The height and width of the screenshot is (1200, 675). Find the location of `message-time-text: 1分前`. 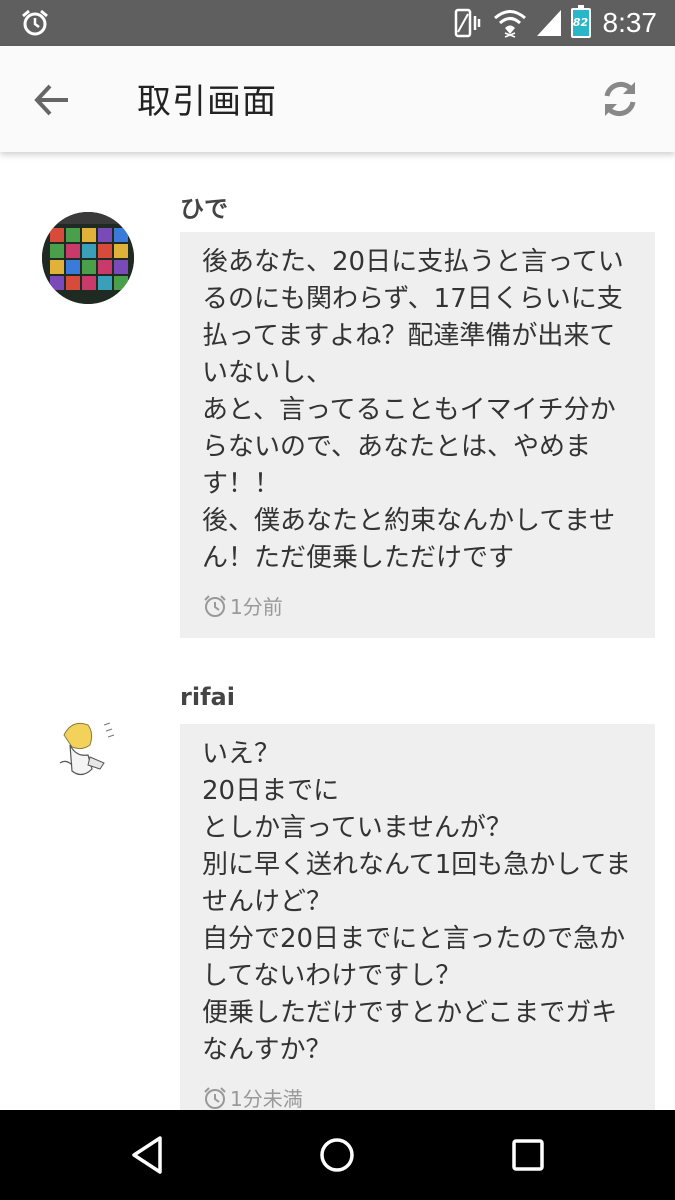

message-time-text: 1分前 is located at coordinates (256, 607).